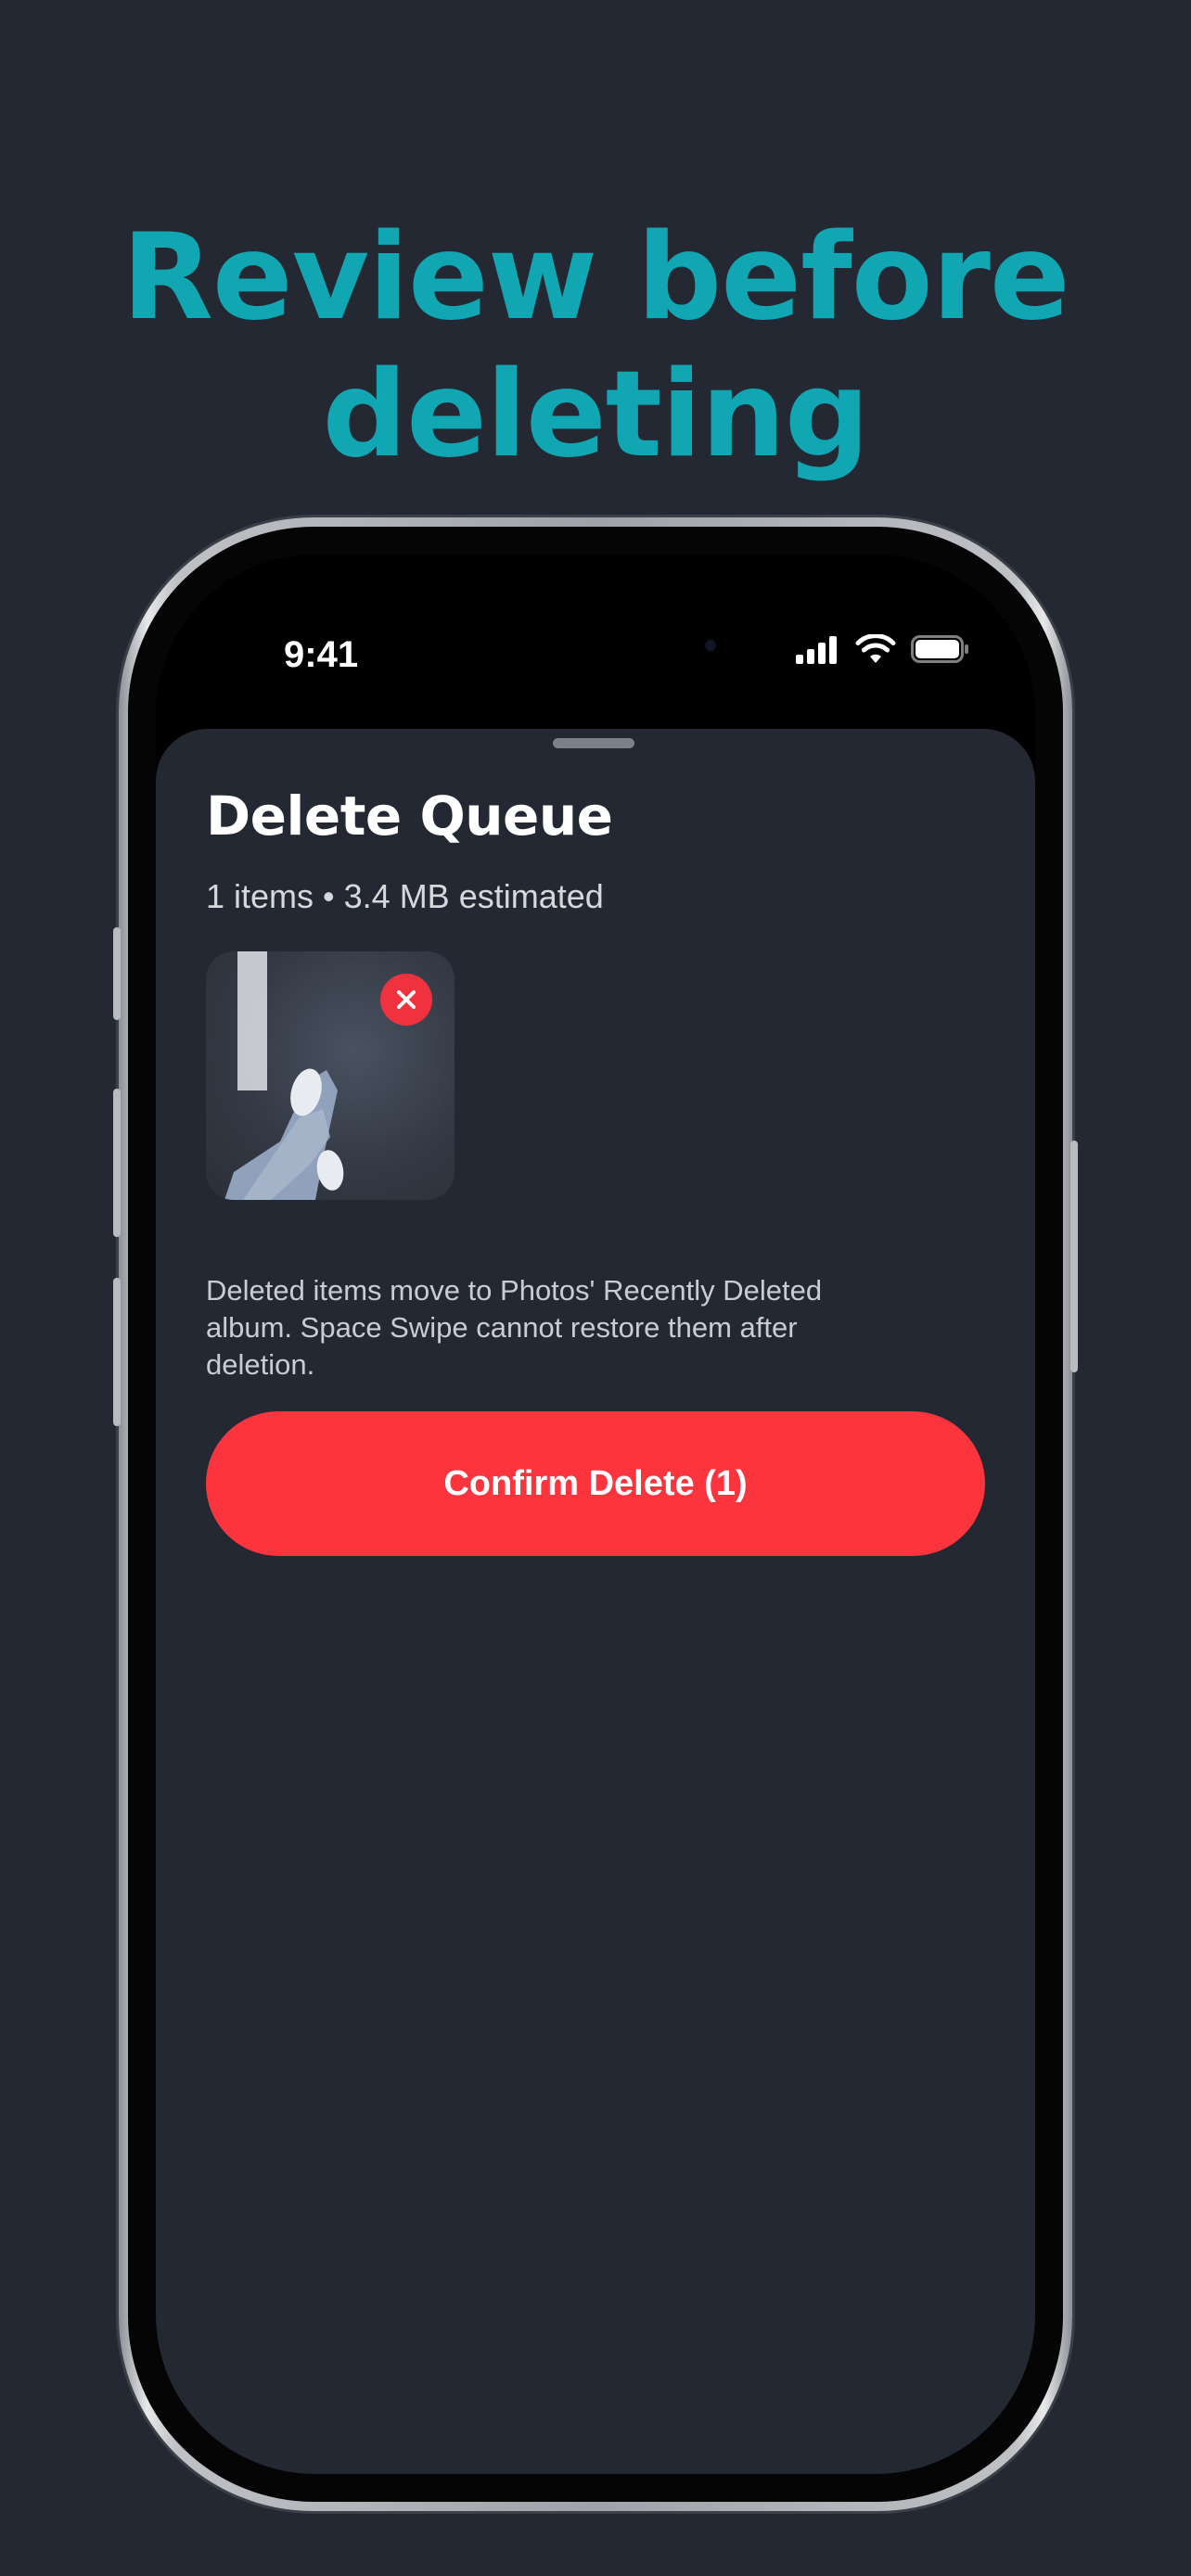 The height and width of the screenshot is (2576, 1191). I want to click on power-button, so click(1074, 1257).